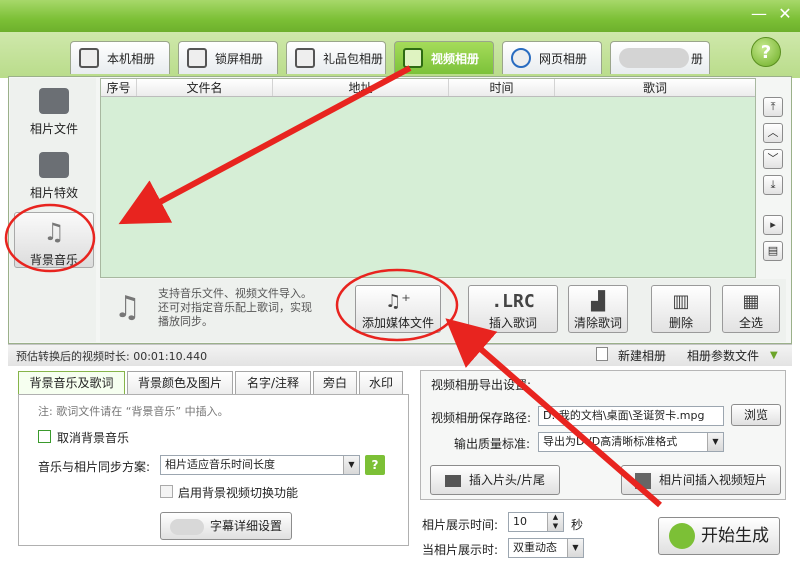 This screenshot has width=800, height=569. I want to click on gift-icon, so click(305, 58).